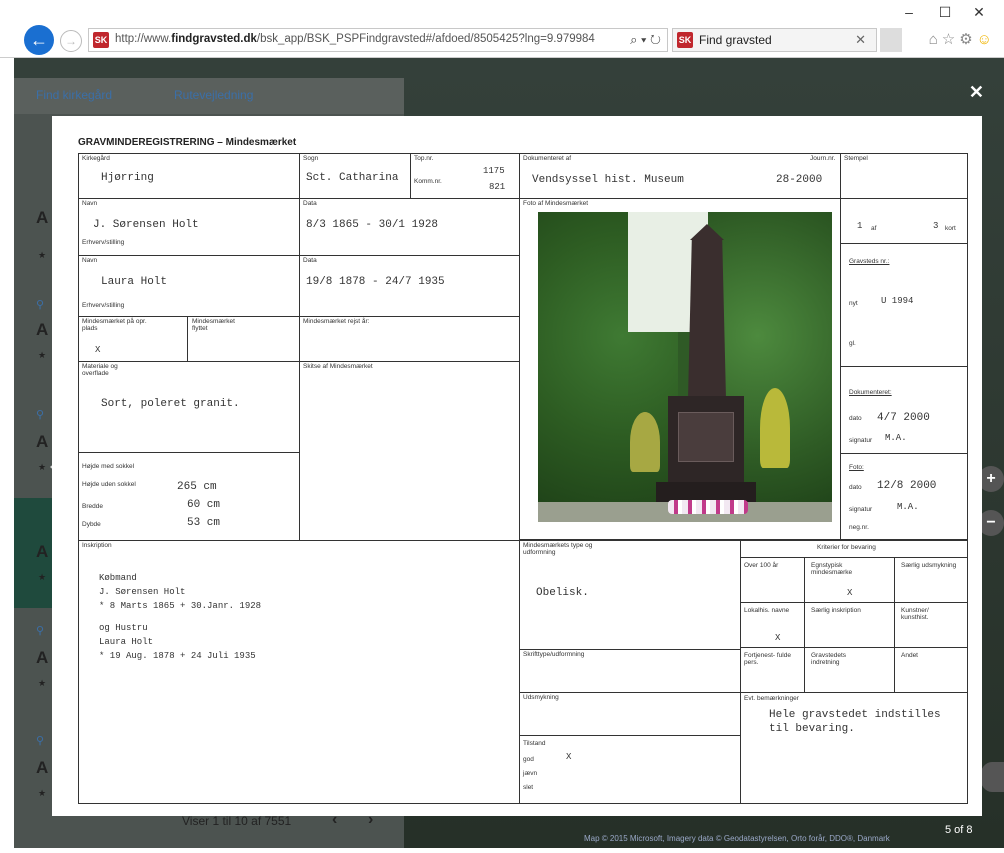  What do you see at coordinates (114, 325) in the screenshot?
I see `mind1-label: Mindesmærket på opr. plads` at bounding box center [114, 325].